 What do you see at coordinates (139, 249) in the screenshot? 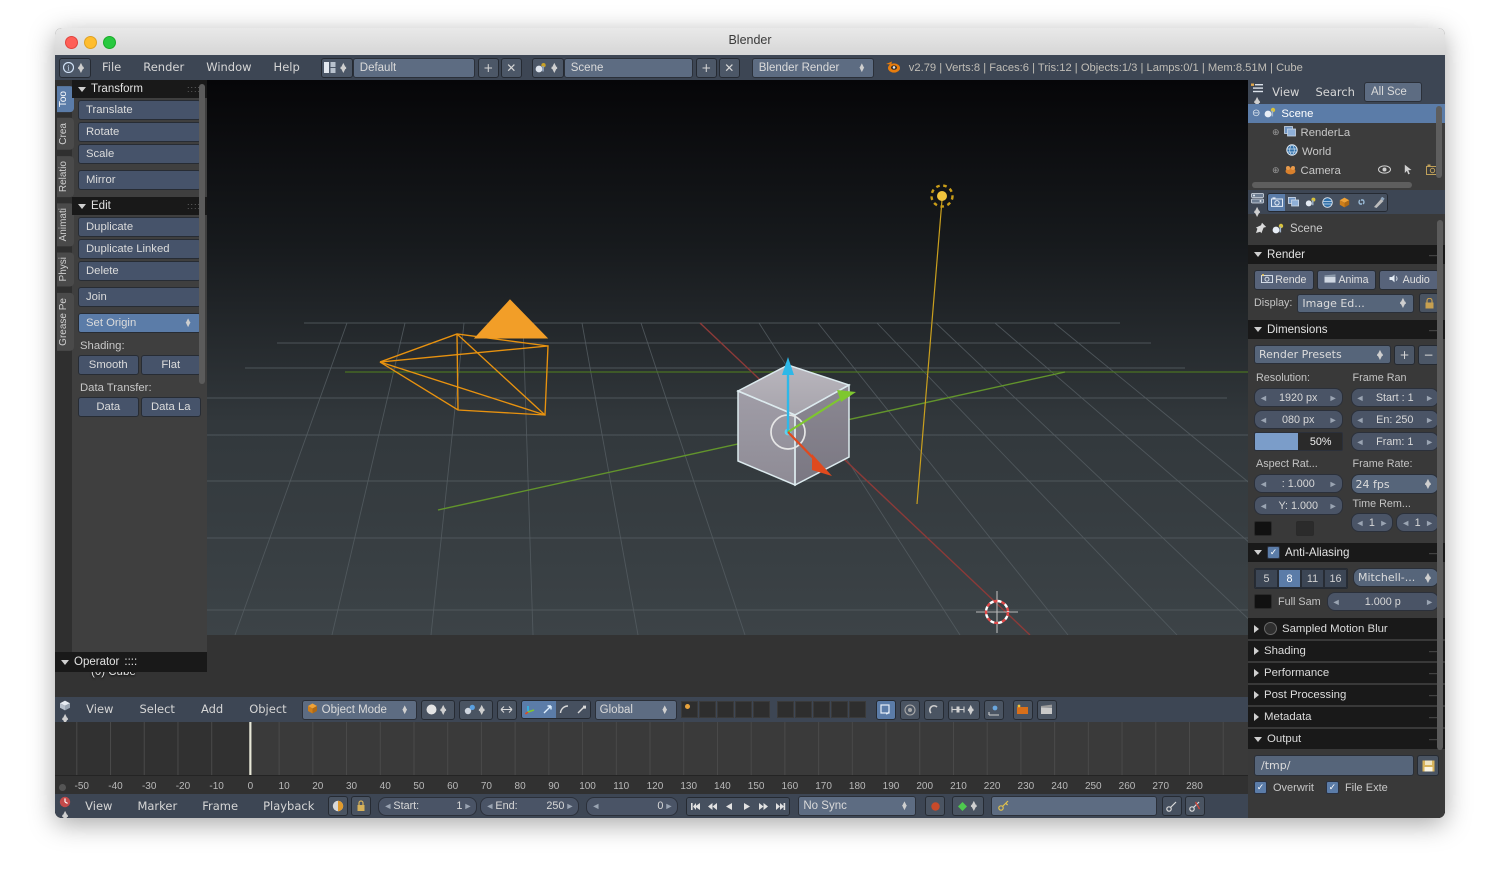
I see `duplicate-linked-button: Duplicate Linked` at bounding box center [139, 249].